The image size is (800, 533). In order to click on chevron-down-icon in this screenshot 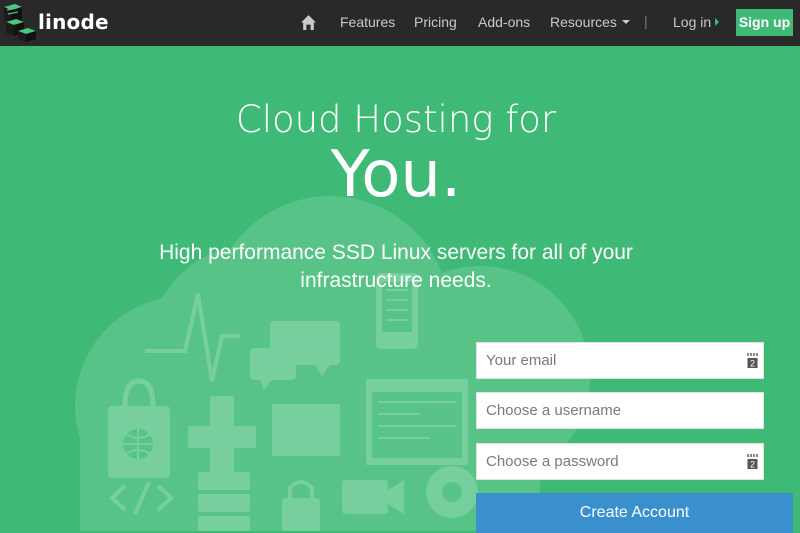, I will do `click(625, 22)`.